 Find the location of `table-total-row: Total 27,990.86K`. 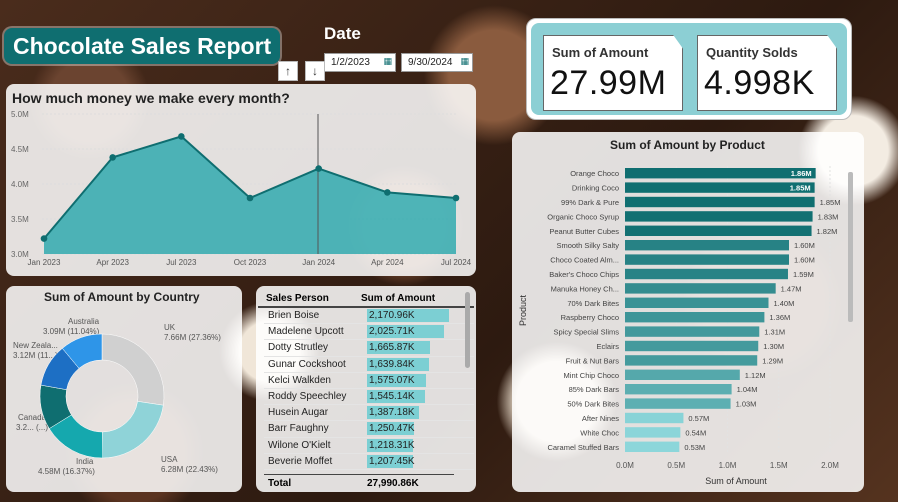

table-total-row: Total 27,990.86K is located at coordinates (359, 481).